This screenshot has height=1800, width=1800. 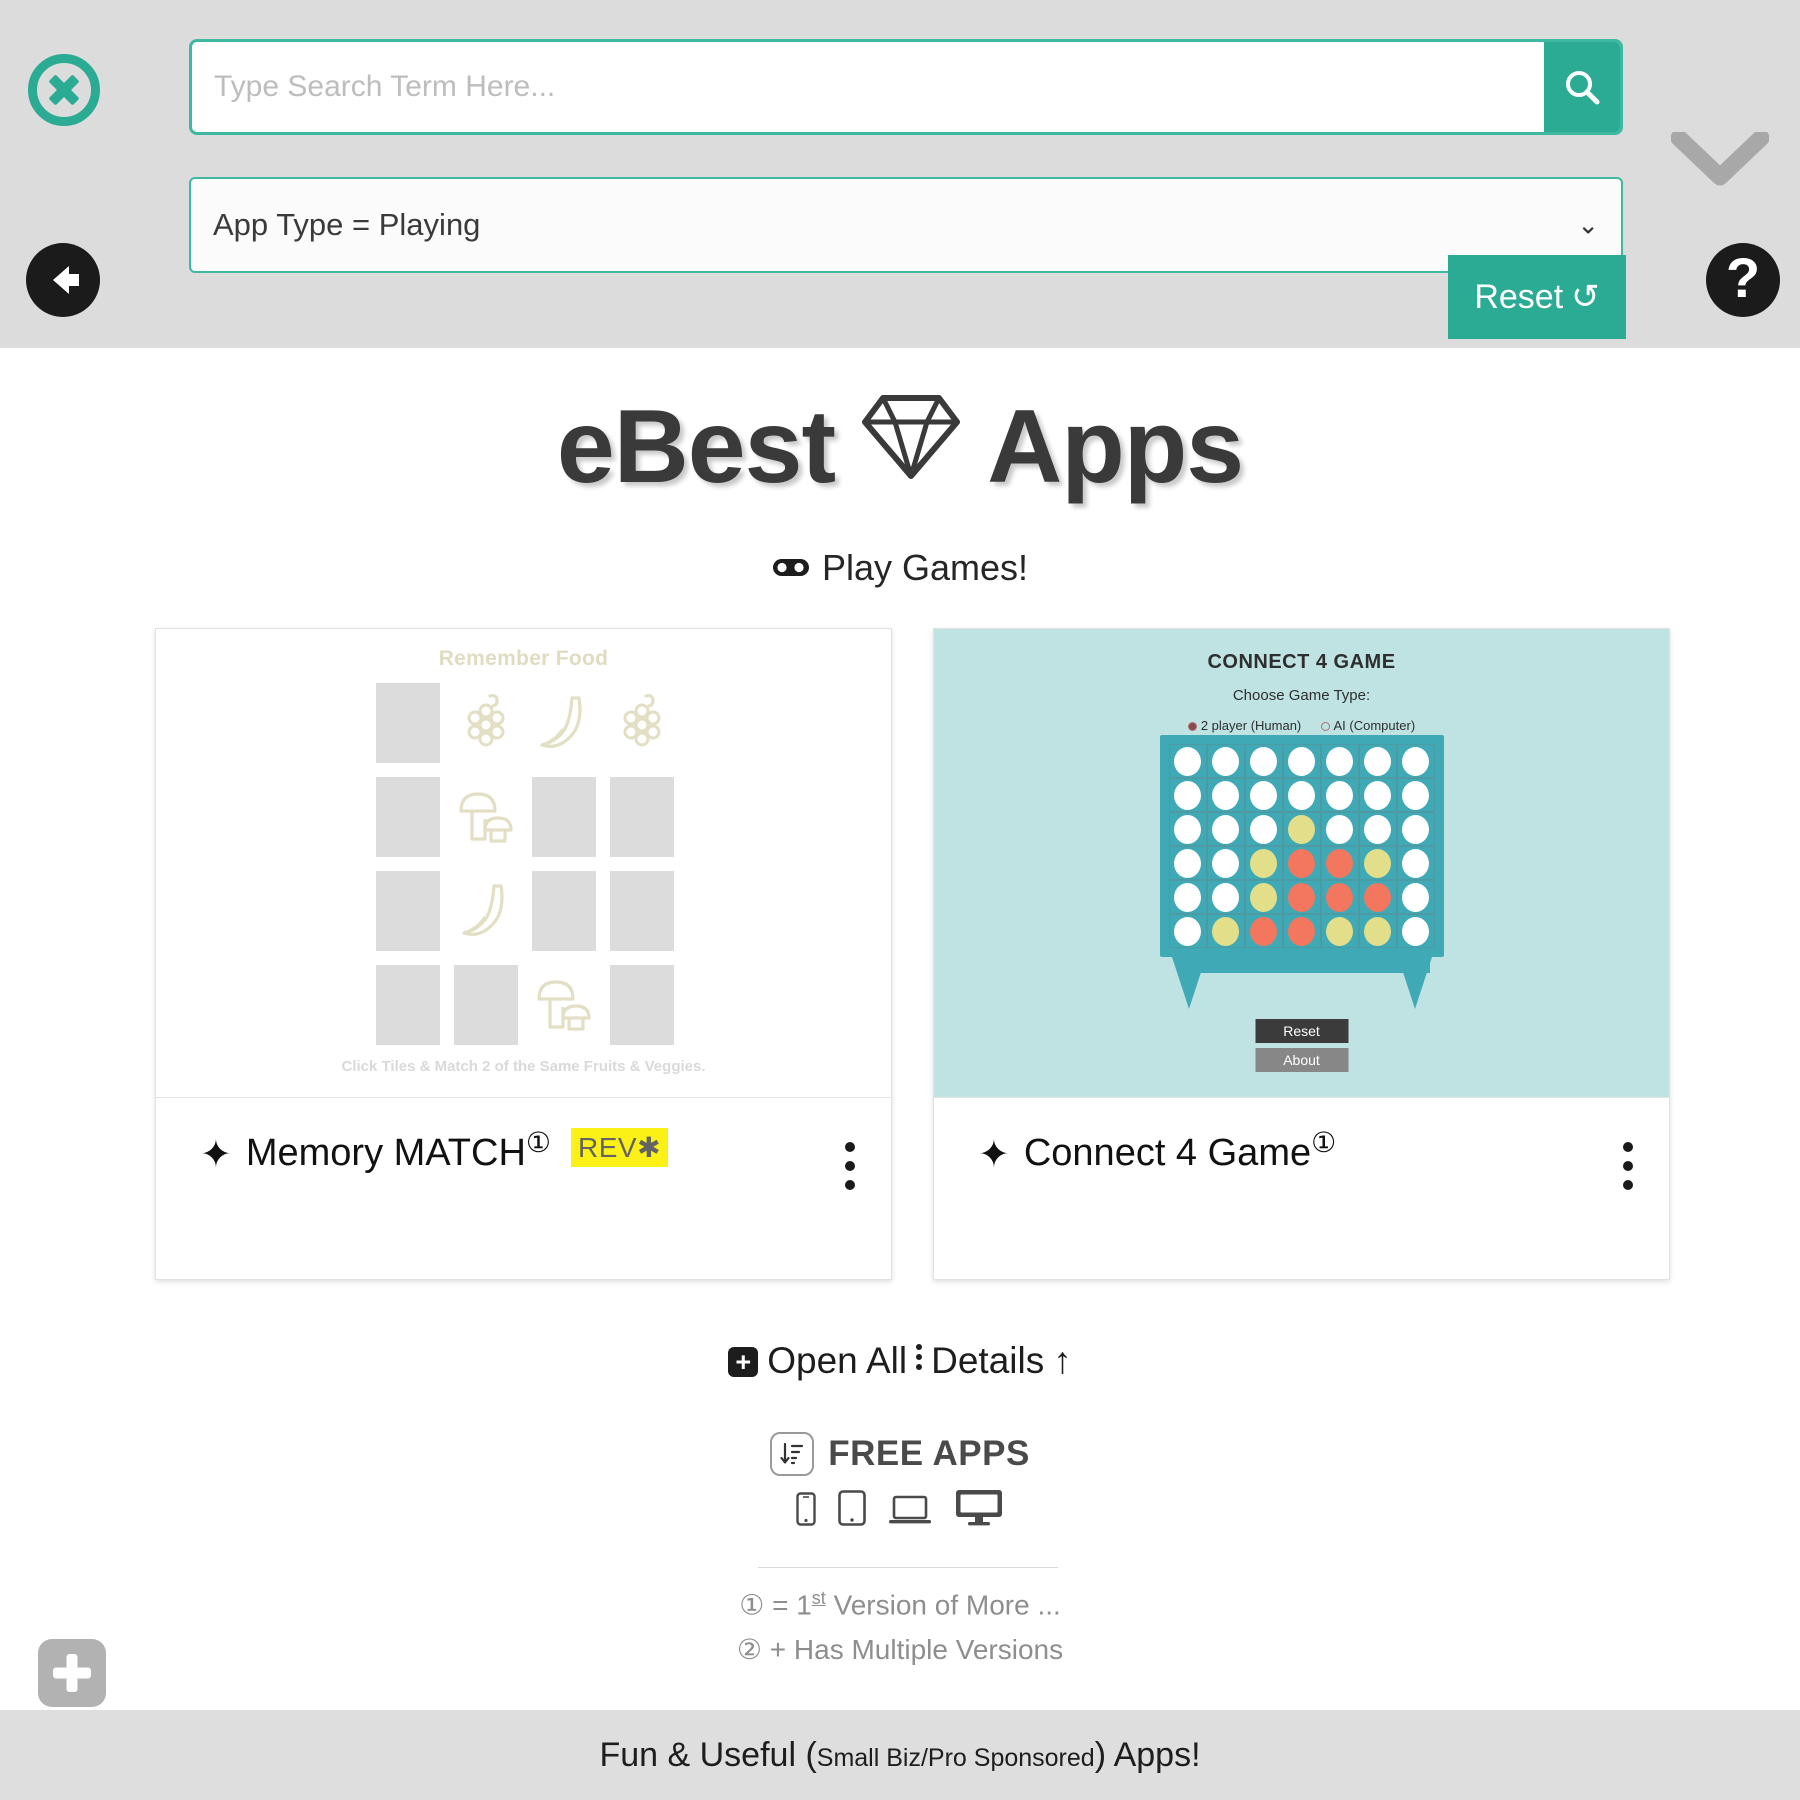 What do you see at coordinates (1339, 931) in the screenshot?
I see `connect4-slot-r5-c4` at bounding box center [1339, 931].